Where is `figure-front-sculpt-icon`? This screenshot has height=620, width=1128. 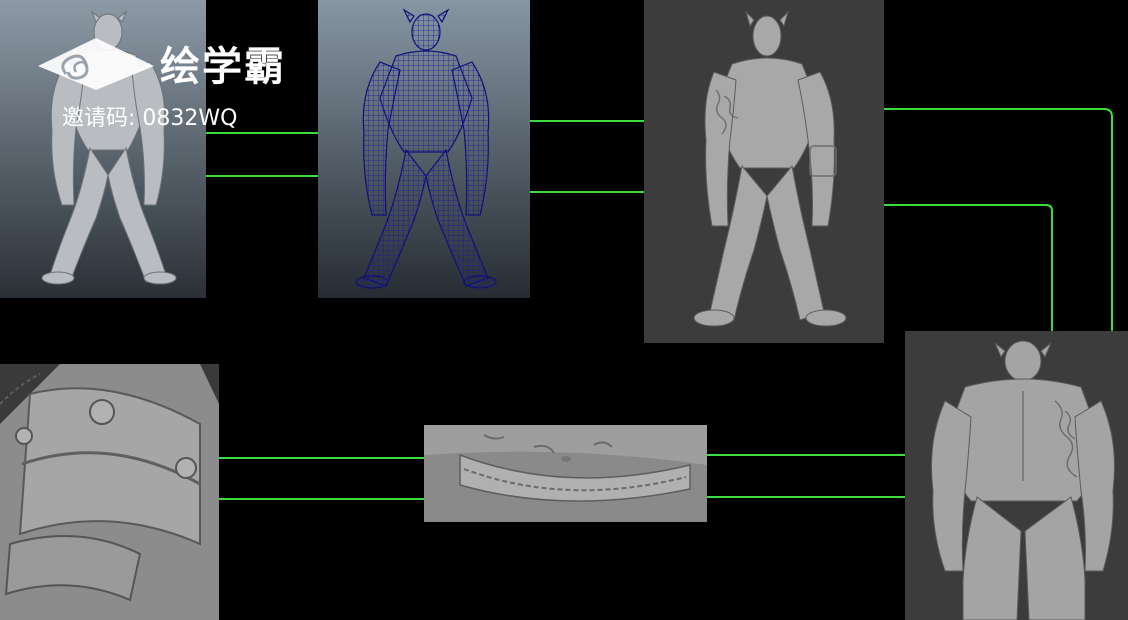
figure-front-sculpt-icon is located at coordinates (770, 168).